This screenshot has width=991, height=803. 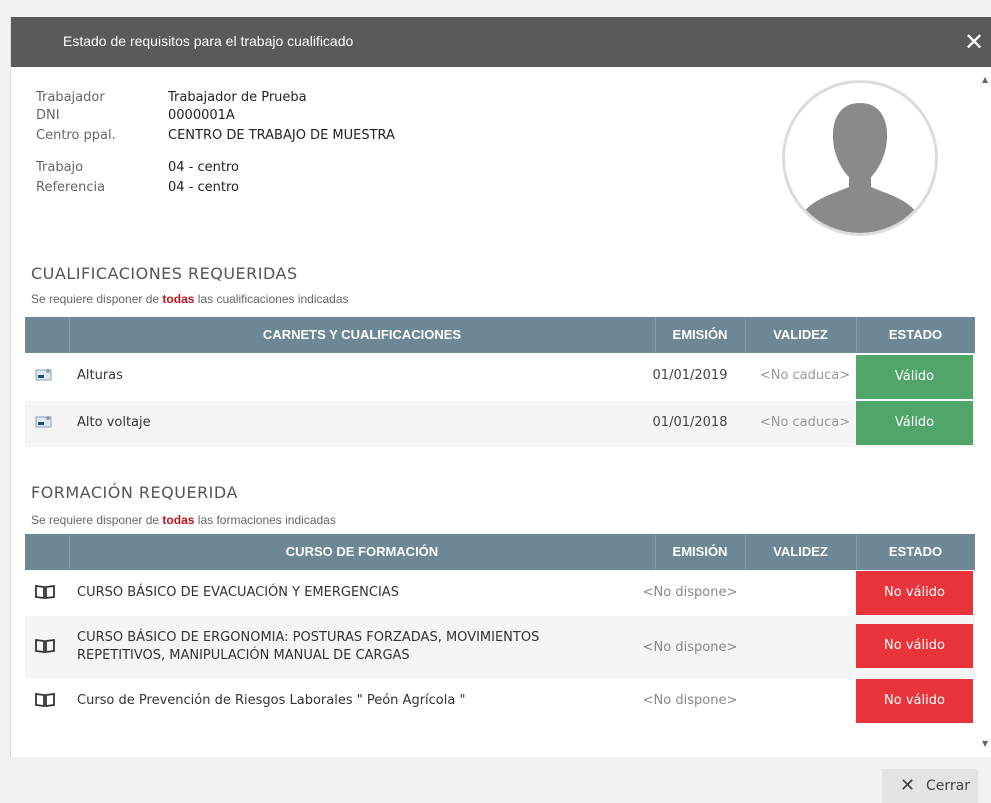 What do you see at coordinates (271, 299) in the screenshot?
I see `note-suffix: las cualificaciones indicadas` at bounding box center [271, 299].